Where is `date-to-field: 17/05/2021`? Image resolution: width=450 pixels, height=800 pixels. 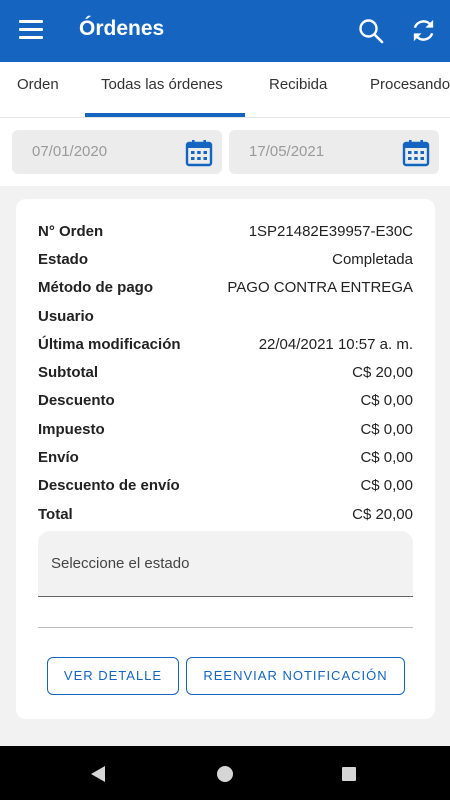 date-to-field: 17/05/2021 is located at coordinates (334, 152).